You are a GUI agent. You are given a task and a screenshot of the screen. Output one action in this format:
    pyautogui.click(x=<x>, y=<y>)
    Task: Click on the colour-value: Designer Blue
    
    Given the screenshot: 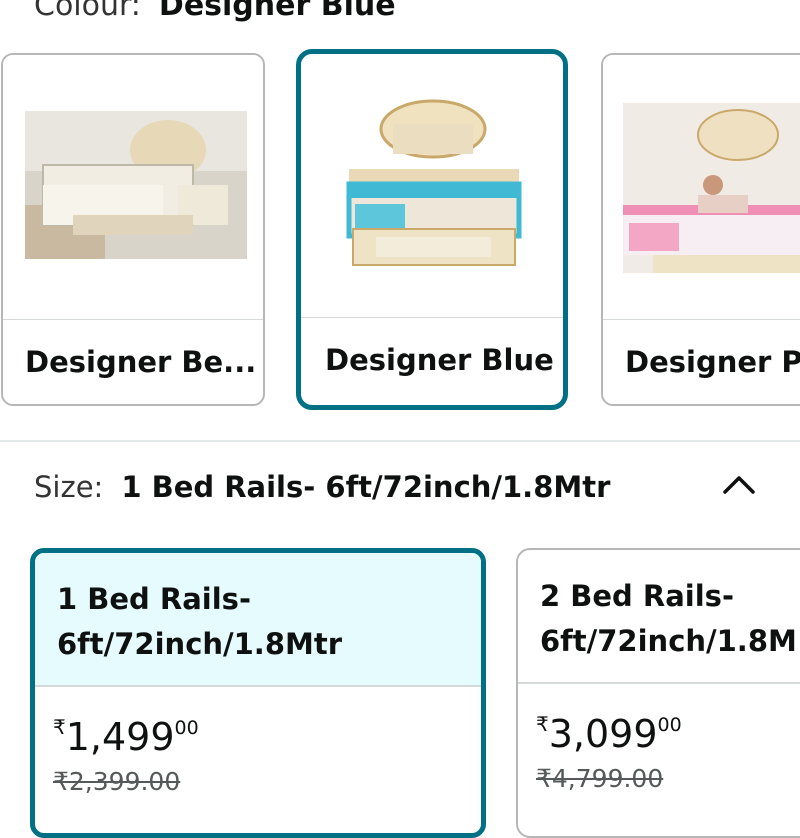 What is the action you would take?
    pyautogui.click(x=277, y=11)
    